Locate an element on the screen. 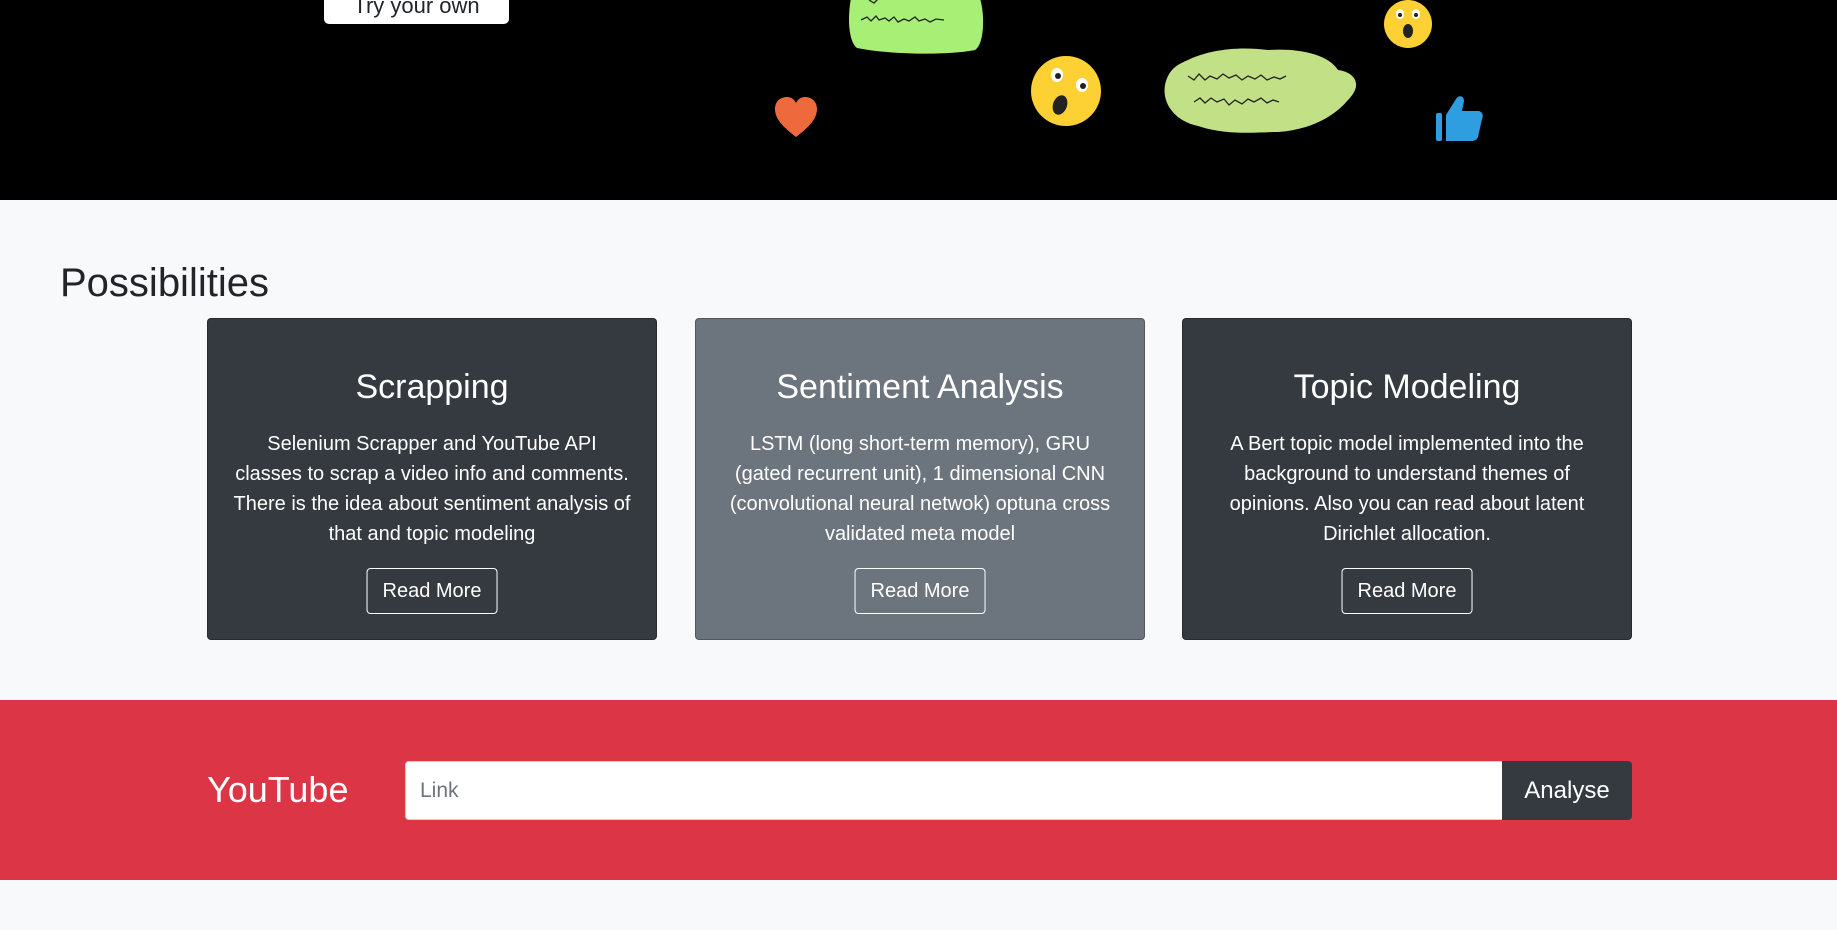  card-title: Scrapping is located at coordinates (432, 387).